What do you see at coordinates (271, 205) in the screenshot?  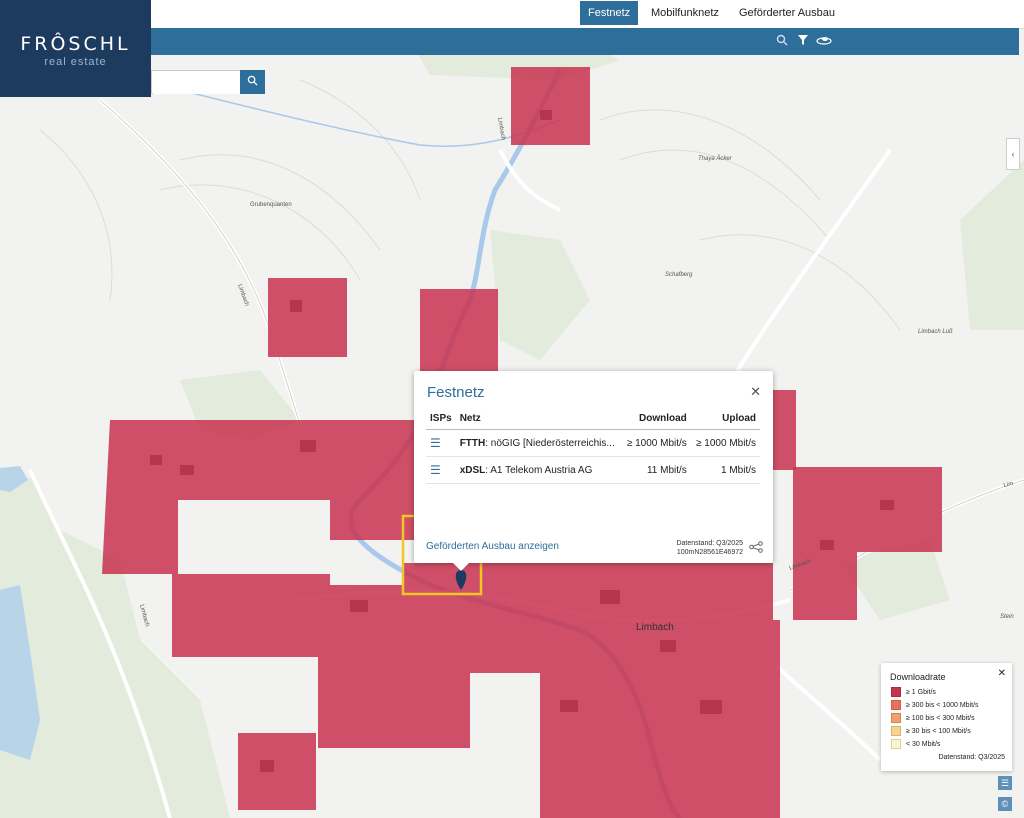 I see `map-label: Grubenquanten` at bounding box center [271, 205].